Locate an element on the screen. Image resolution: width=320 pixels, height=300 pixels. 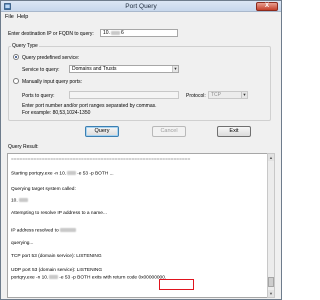
ports-input is located at coordinates (124, 95).